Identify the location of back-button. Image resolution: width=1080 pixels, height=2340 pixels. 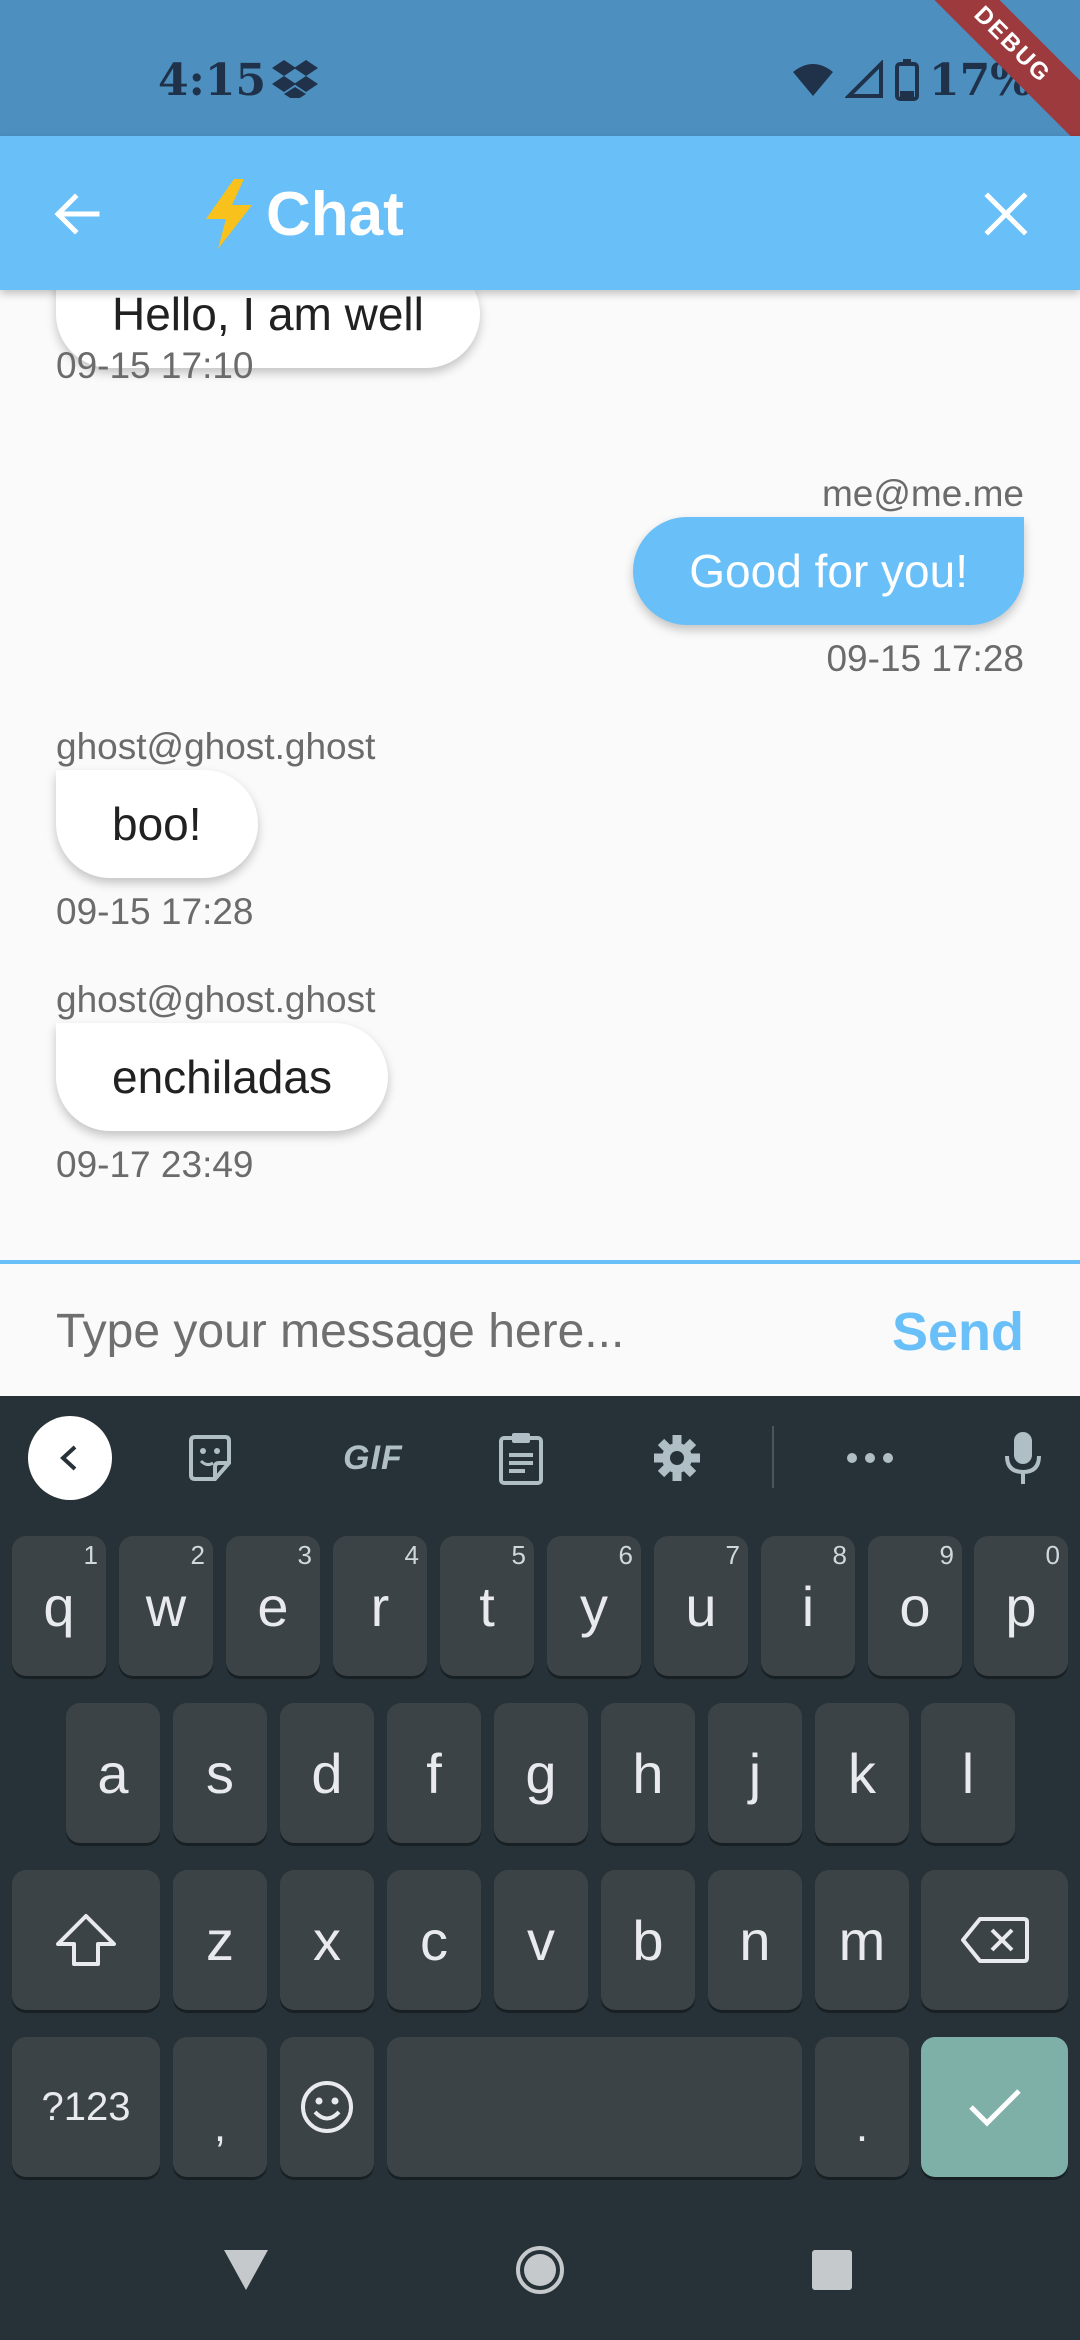
(76, 214).